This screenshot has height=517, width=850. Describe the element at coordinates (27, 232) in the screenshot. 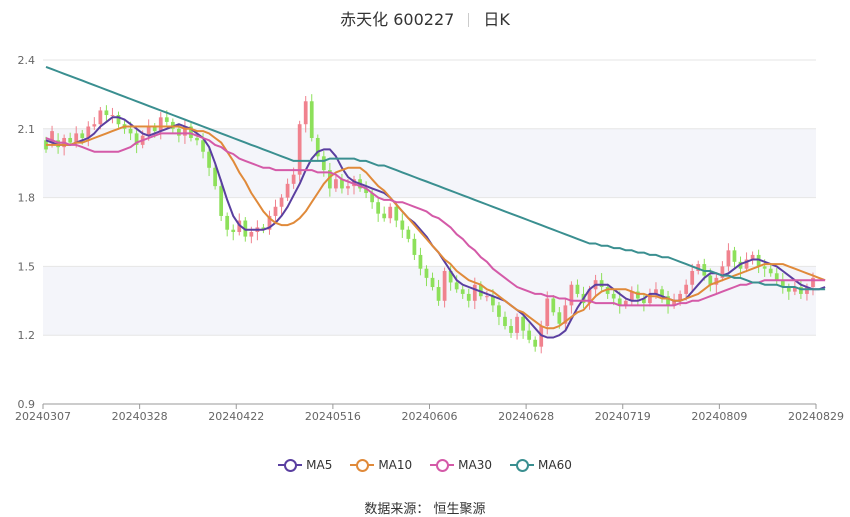

I see `y-axis-labels: 2.42.11.81.51.20.9` at that location.